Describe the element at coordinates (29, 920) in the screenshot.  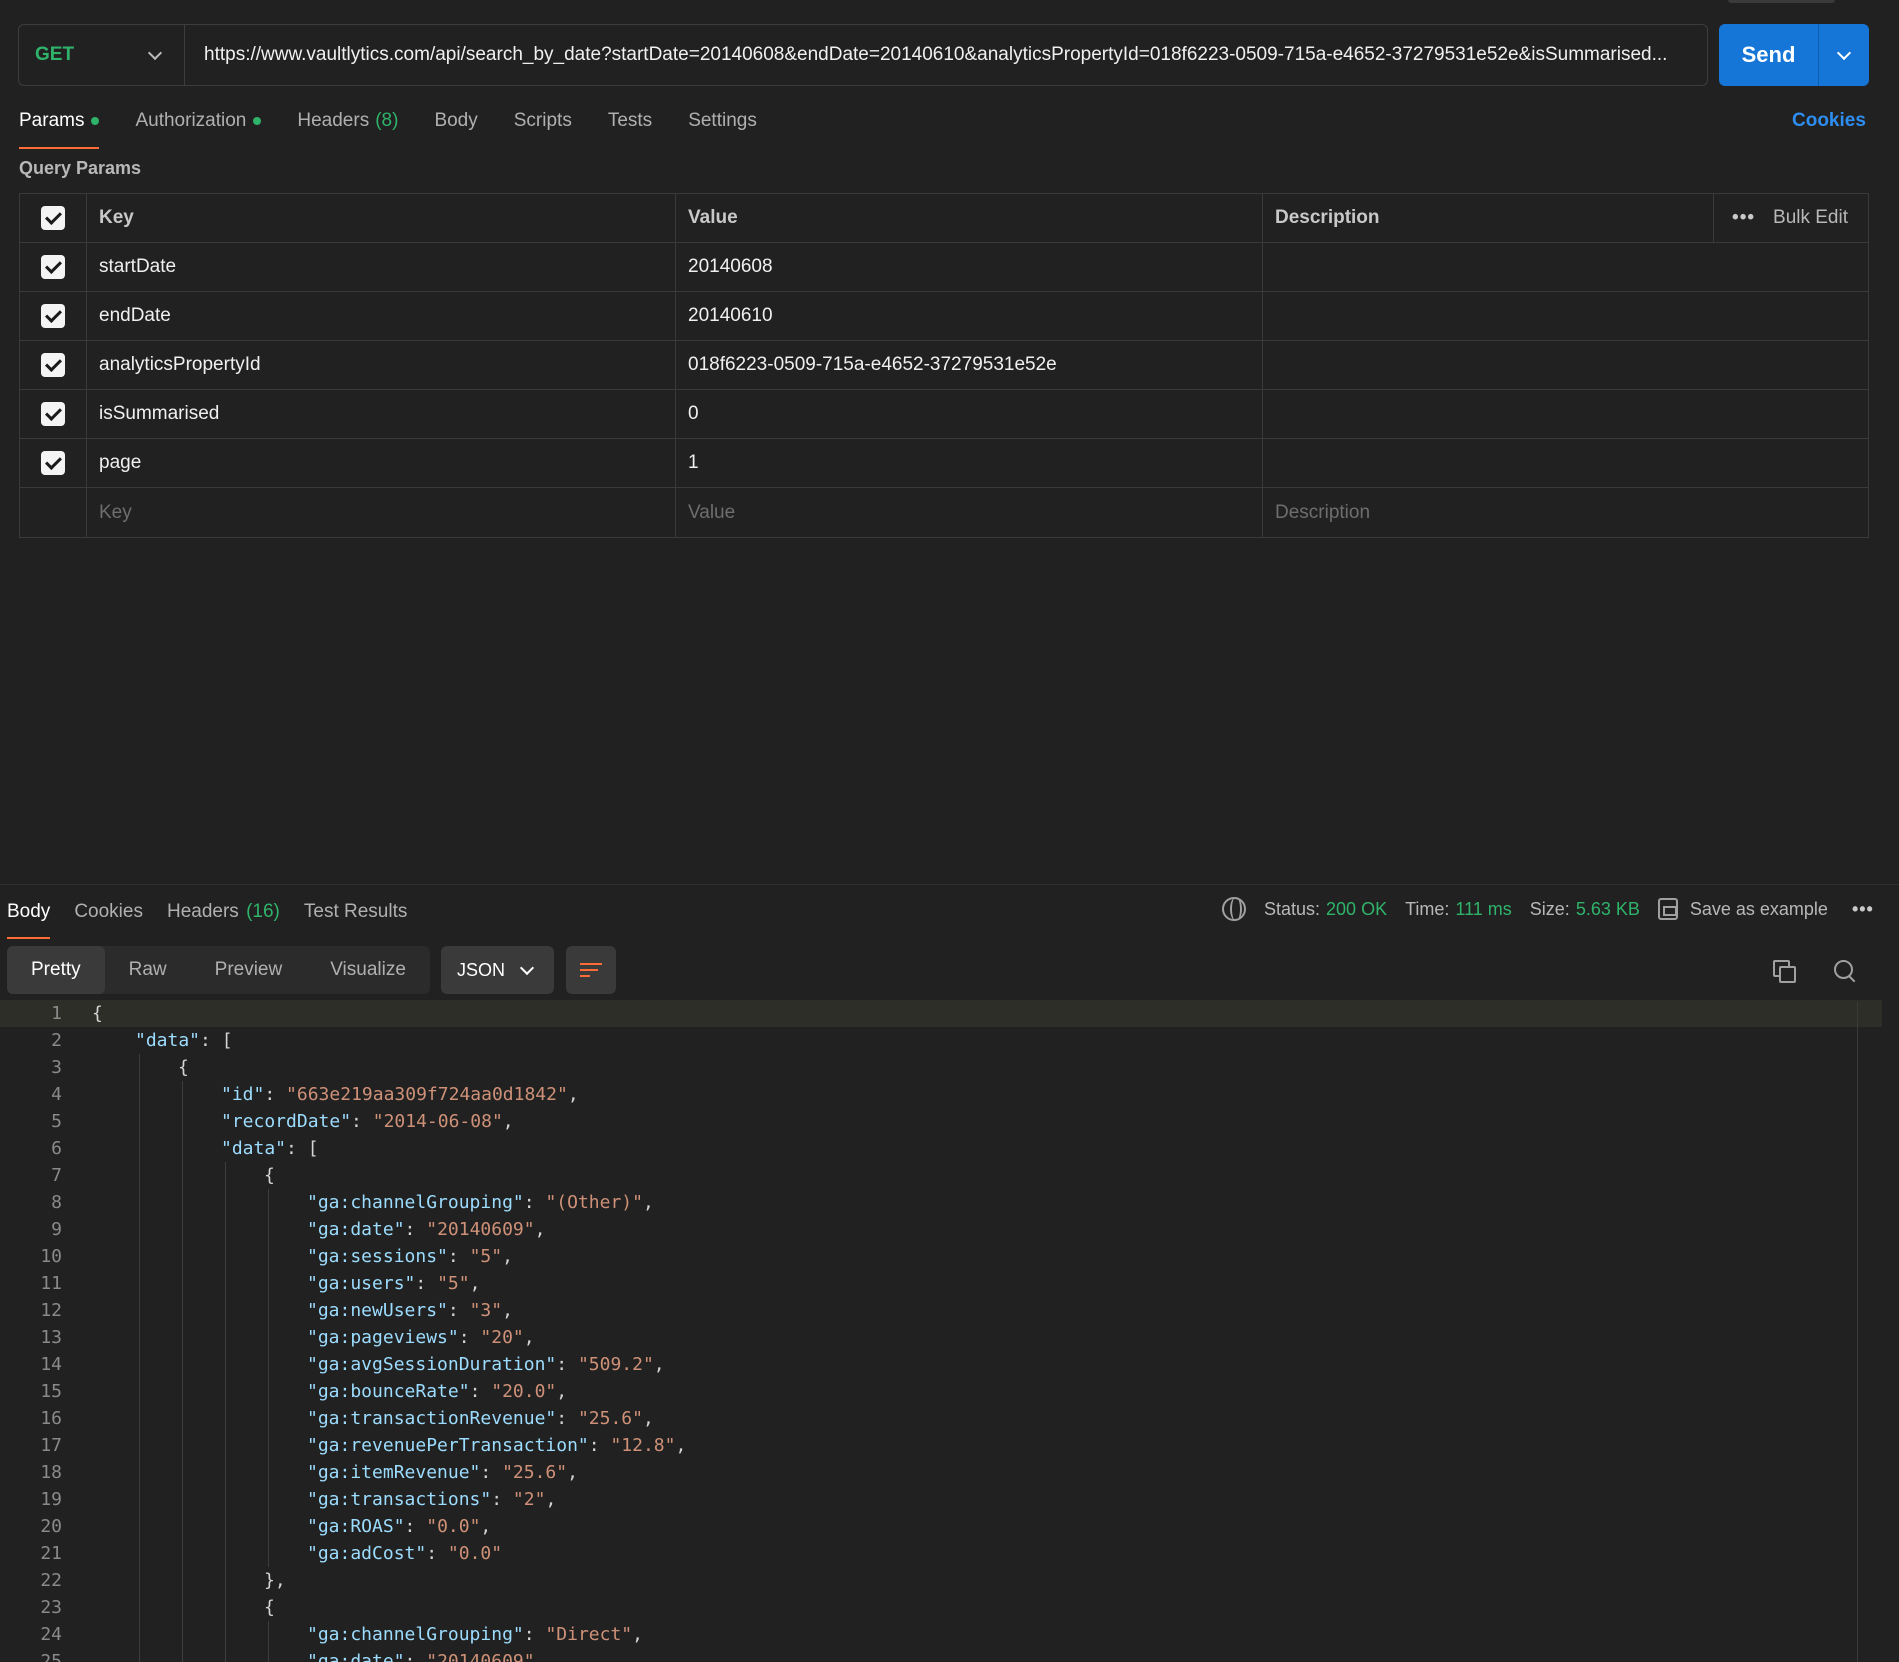
I see `response-tab-body: Body` at that location.